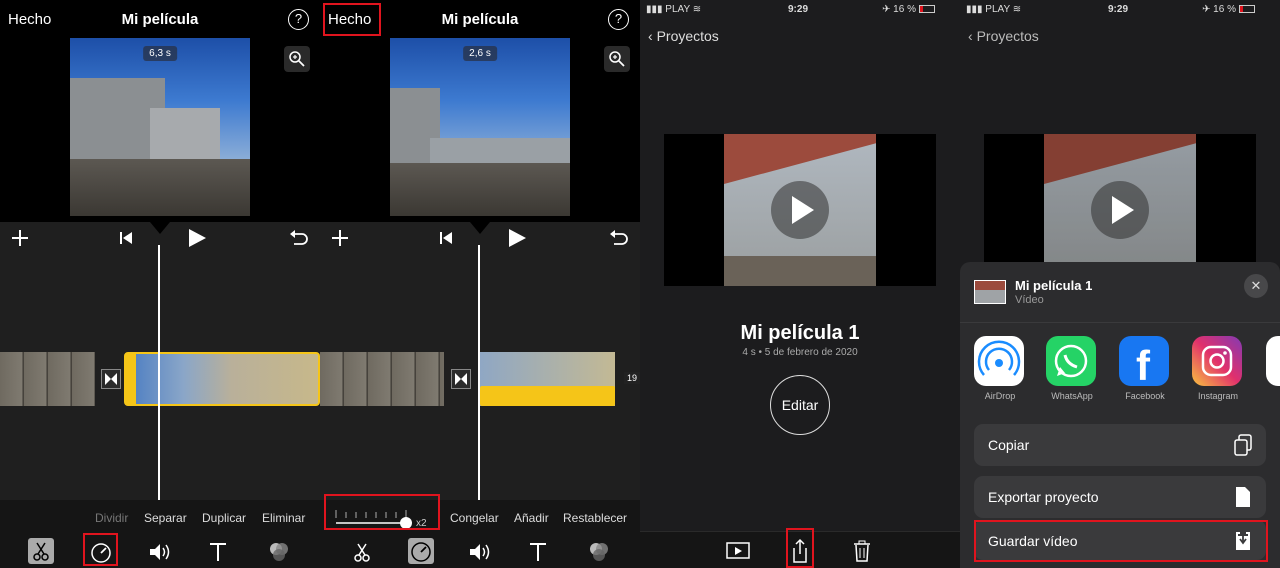 Image resolution: width=1280 pixels, height=568 pixels. I want to click on edit-toolbar: Dividir Separar Duplicar Eliminar, so click(160, 534).